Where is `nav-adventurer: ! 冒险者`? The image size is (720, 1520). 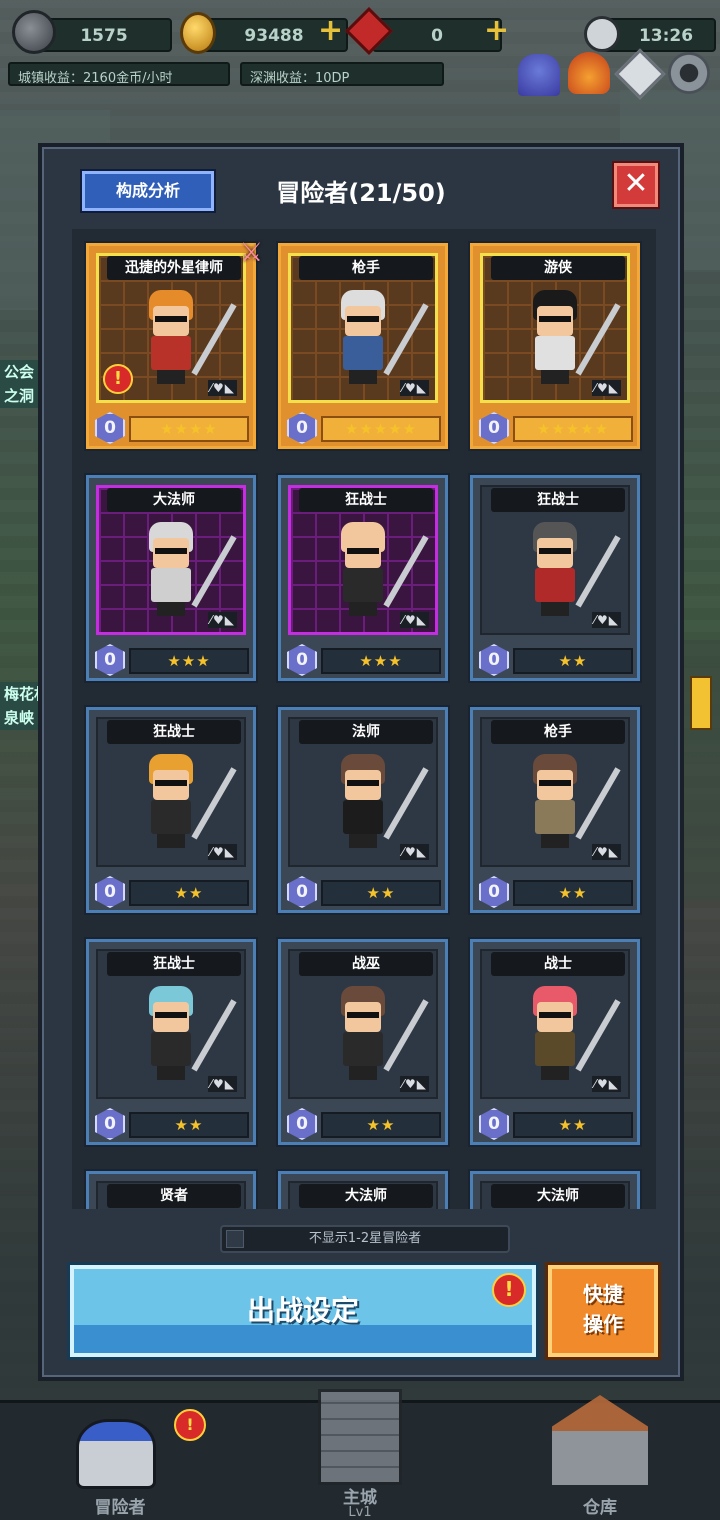
nav-adventurer: ! 冒险者 is located at coordinates (120, 1461).